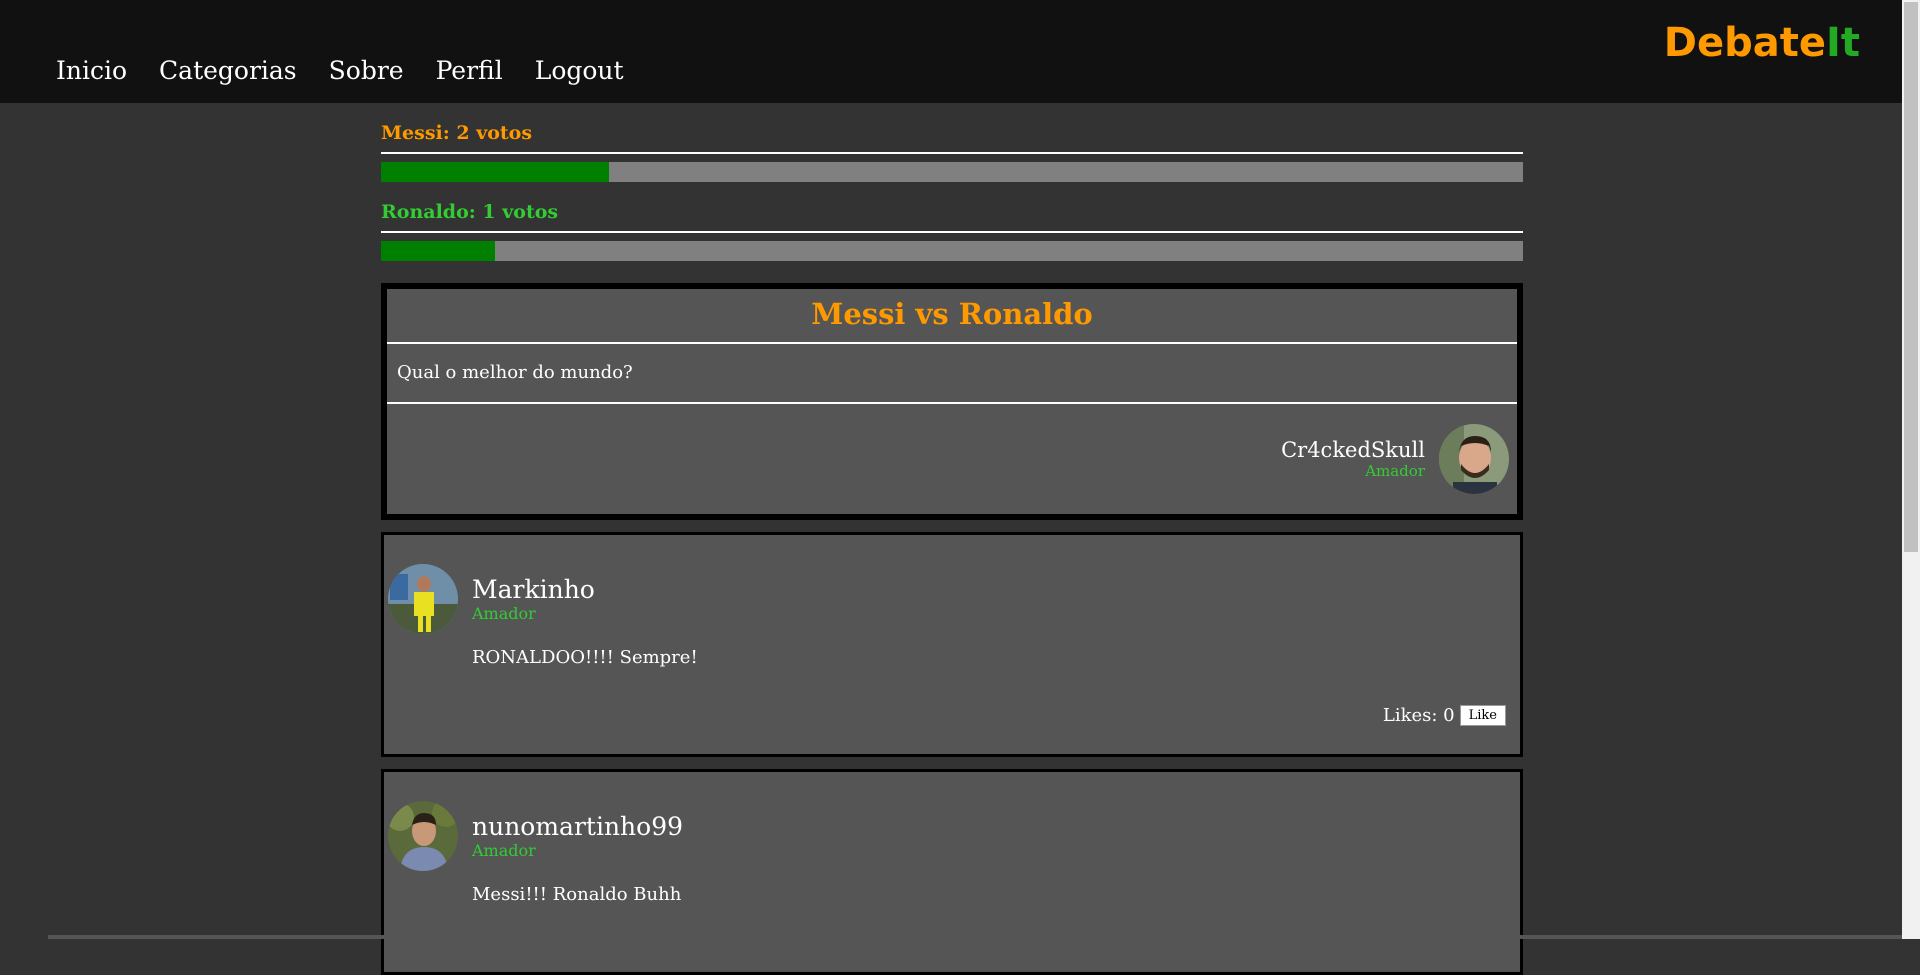 This screenshot has height=975, width=1920. I want to click on likes-count: Likes: 0, so click(1418, 715).